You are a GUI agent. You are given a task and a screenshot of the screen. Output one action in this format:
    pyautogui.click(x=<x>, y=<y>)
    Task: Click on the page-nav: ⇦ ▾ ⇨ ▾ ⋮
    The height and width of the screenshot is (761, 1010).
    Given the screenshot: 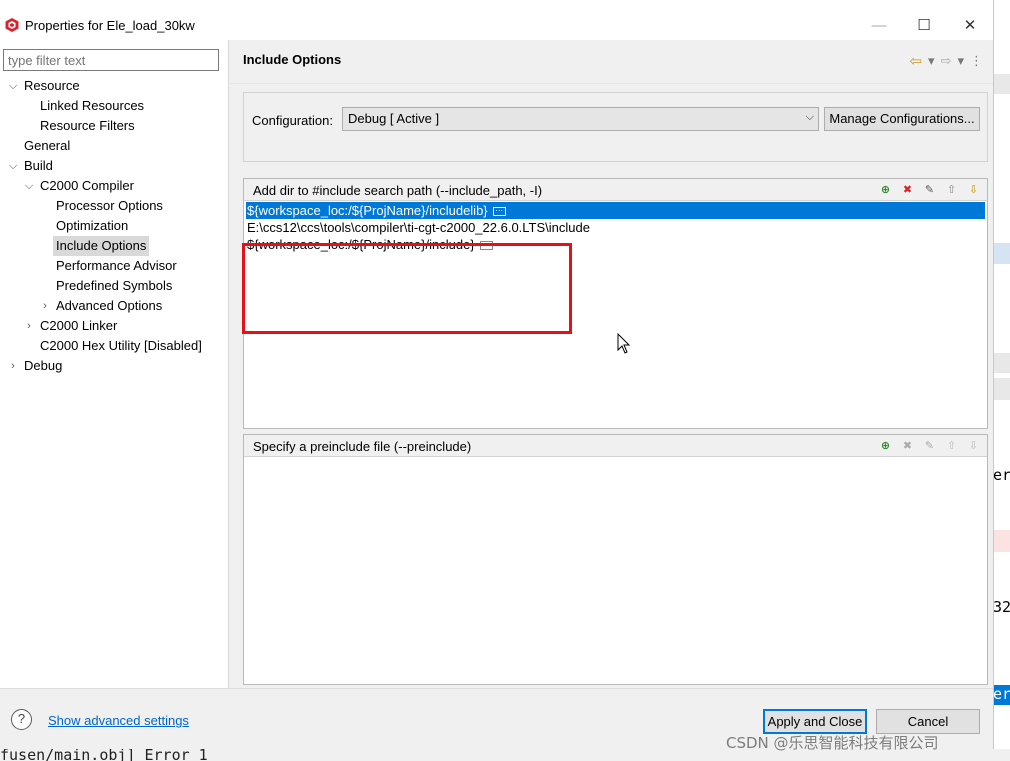 What is the action you would take?
    pyautogui.click(x=946, y=61)
    